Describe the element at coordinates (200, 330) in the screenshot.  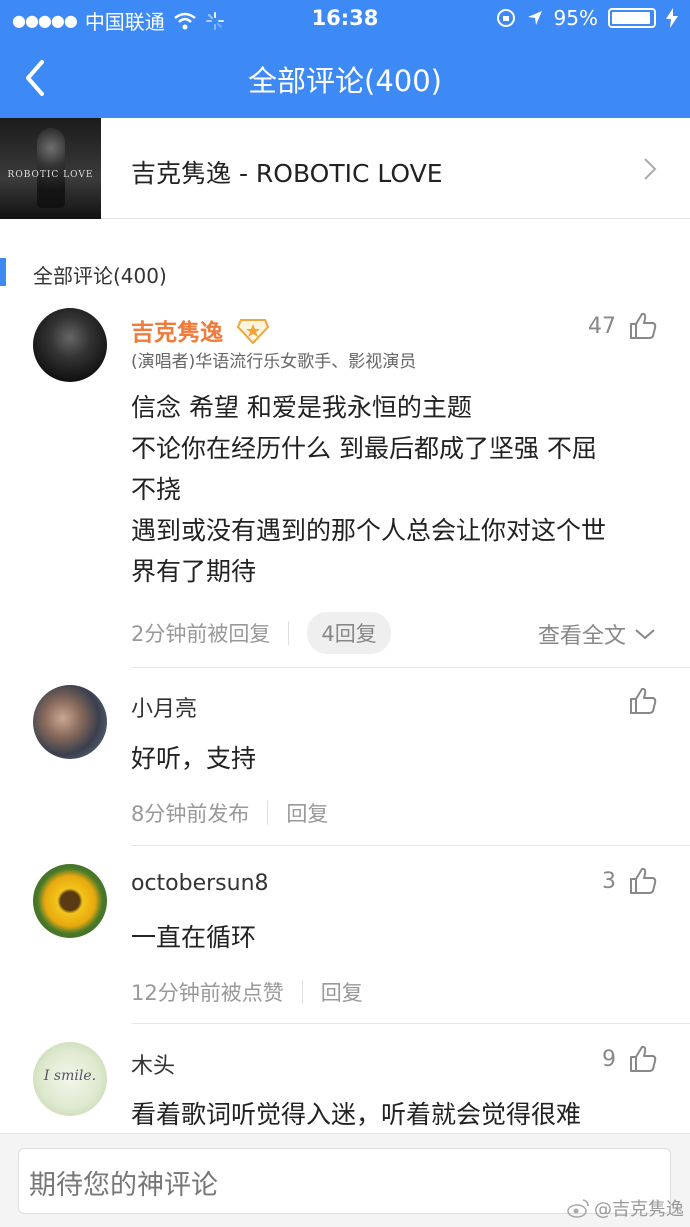
I see `comment-username: 吉克隽逸` at that location.